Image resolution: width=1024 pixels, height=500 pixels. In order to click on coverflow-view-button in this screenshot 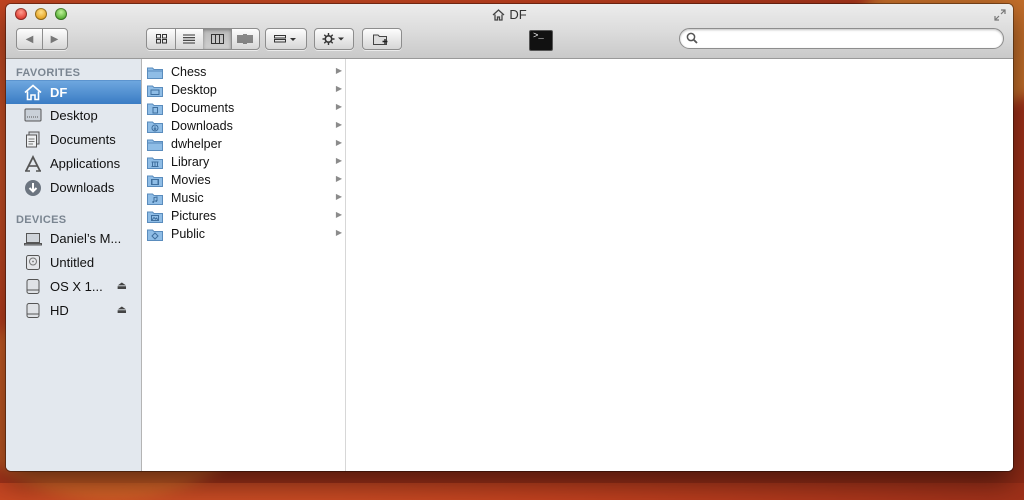, I will do `click(245, 39)`.